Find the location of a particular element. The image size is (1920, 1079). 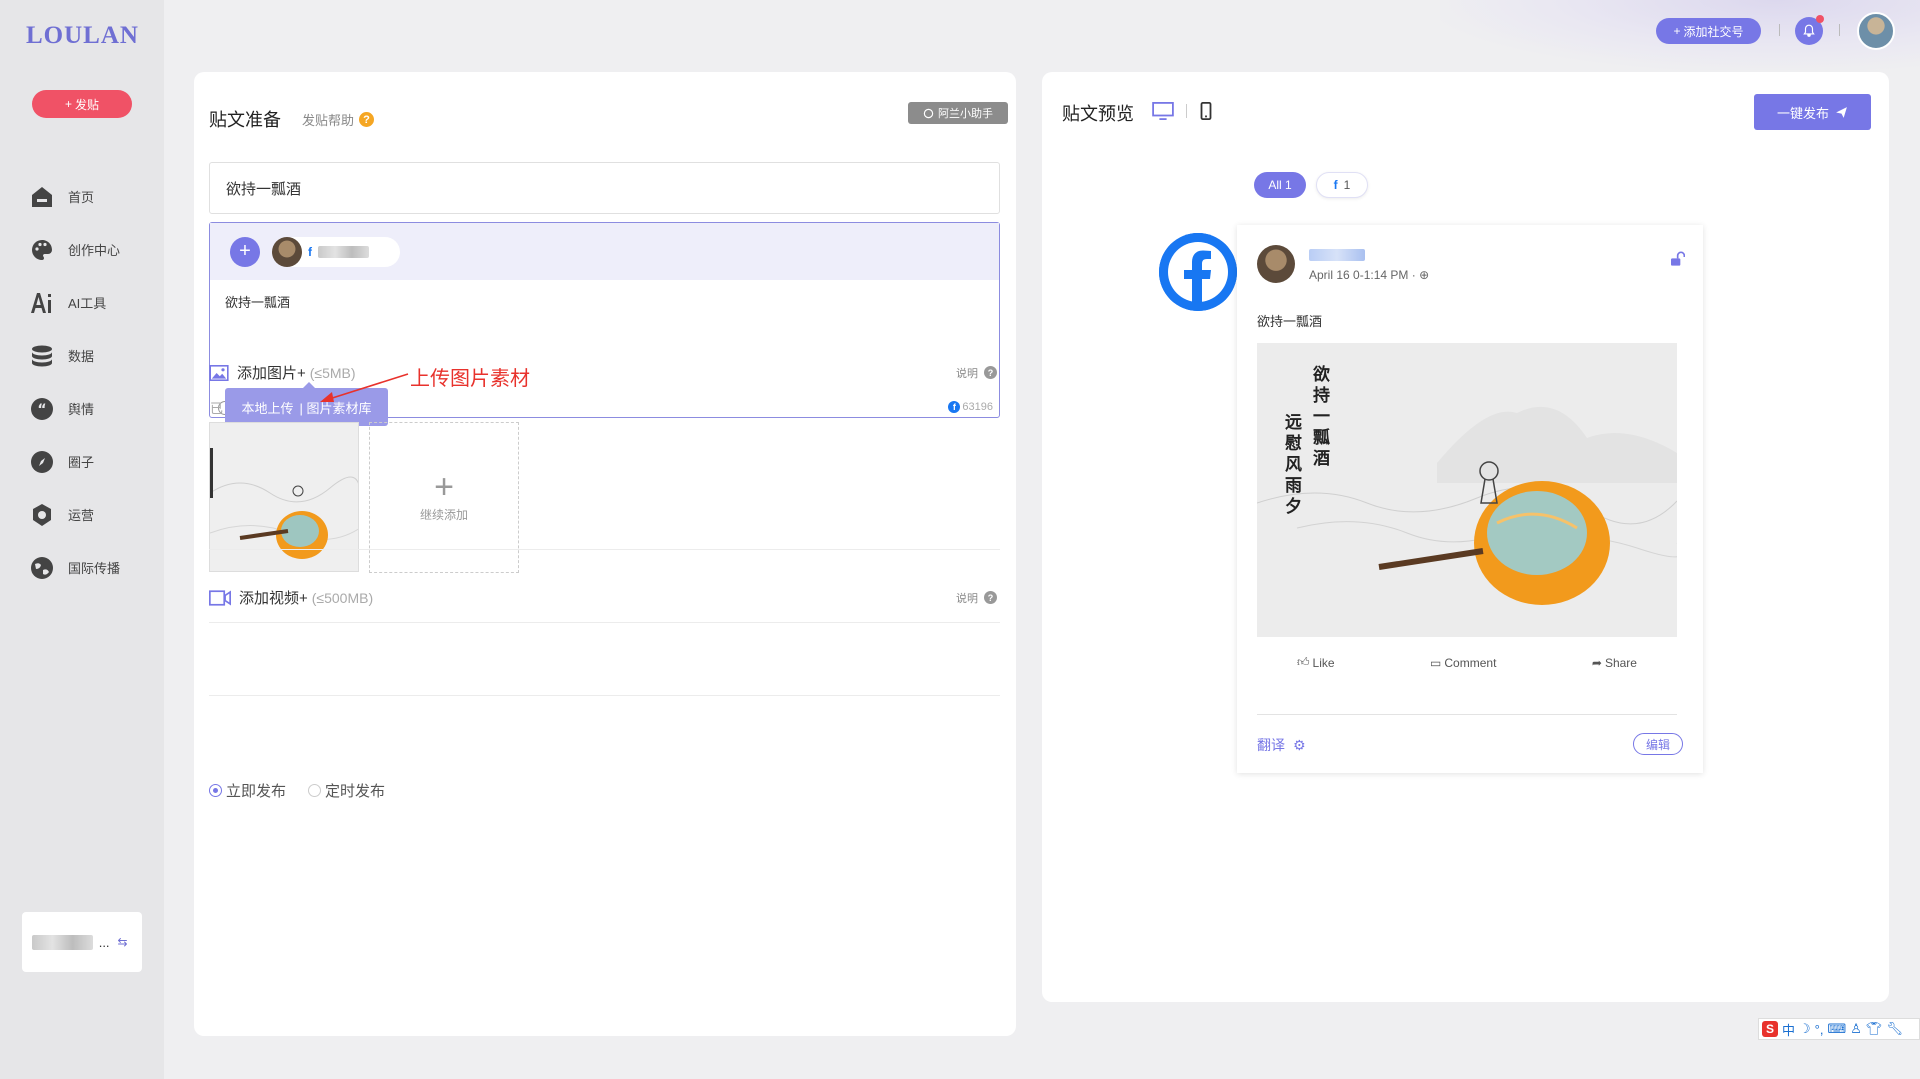

mobile-icon is located at coordinates (1206, 111).